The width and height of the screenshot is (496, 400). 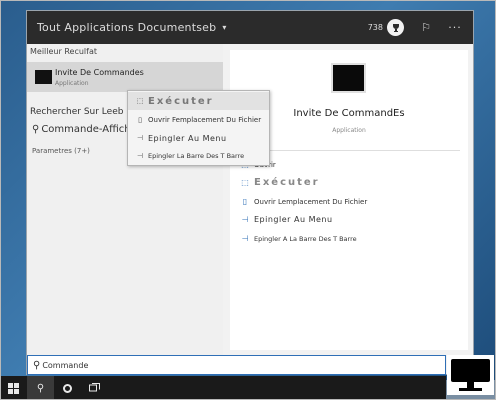 I want to click on start-button, so click(x=13, y=388).